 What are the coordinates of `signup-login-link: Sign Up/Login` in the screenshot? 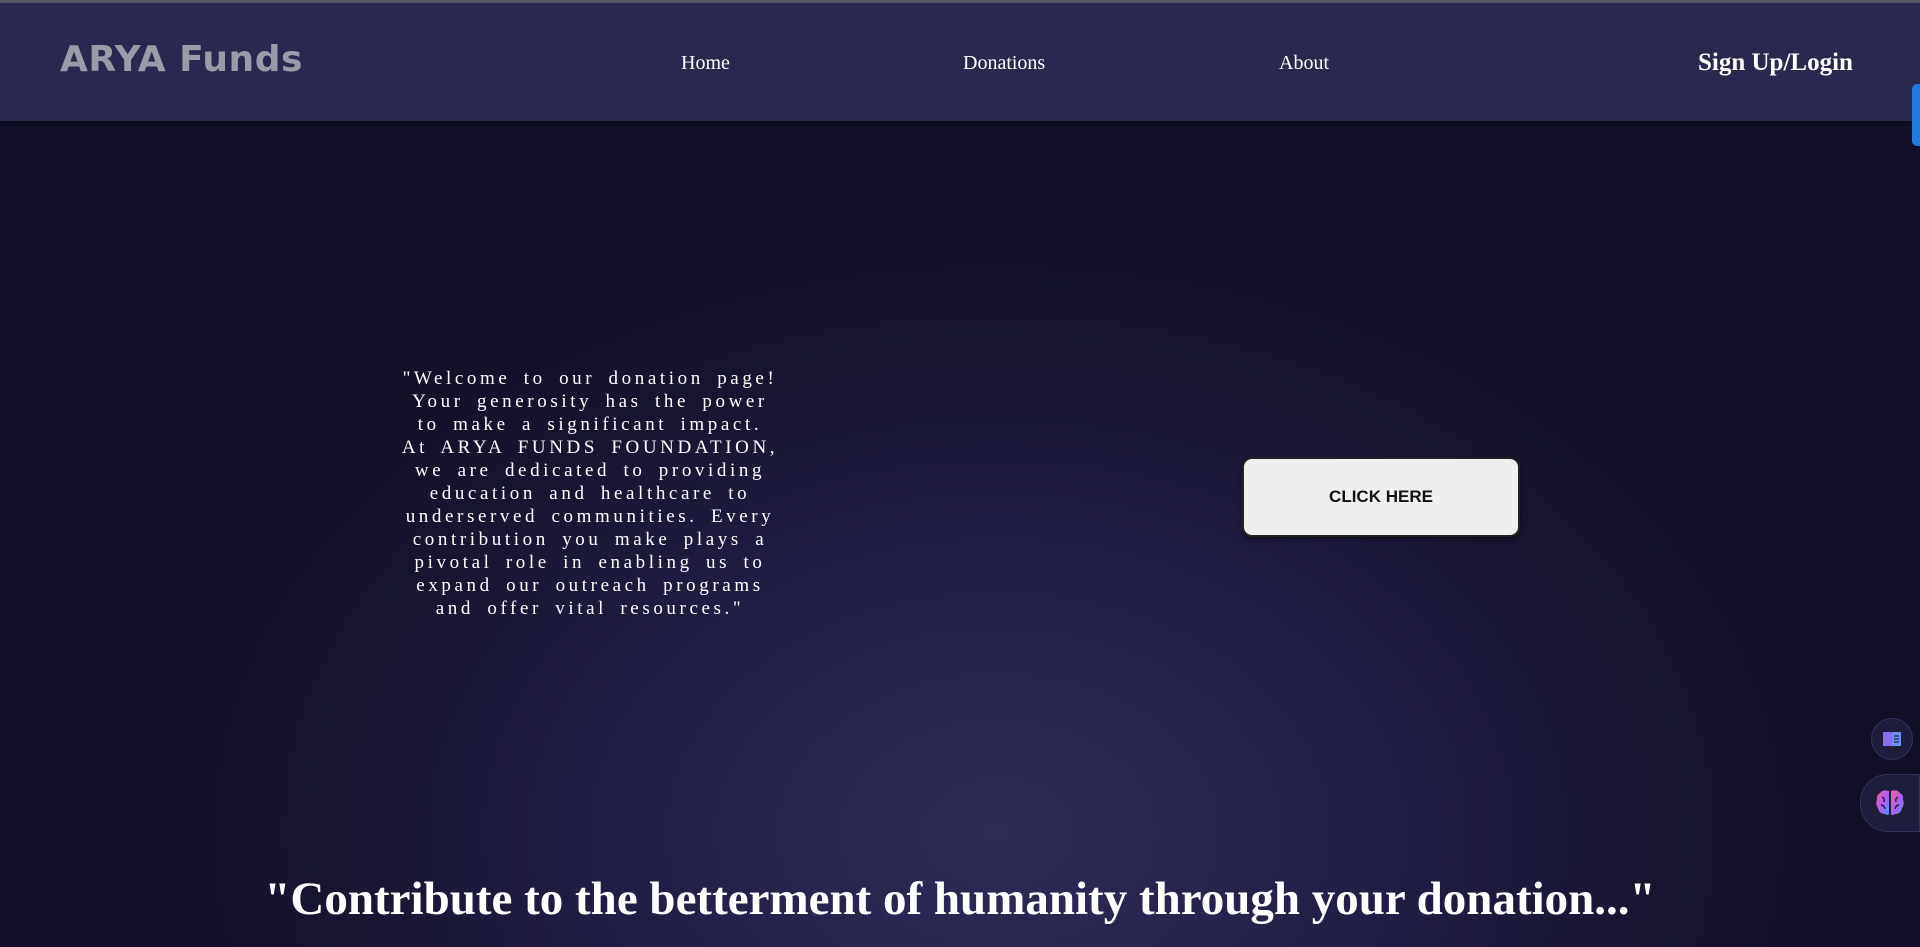 It's located at (1775, 63).